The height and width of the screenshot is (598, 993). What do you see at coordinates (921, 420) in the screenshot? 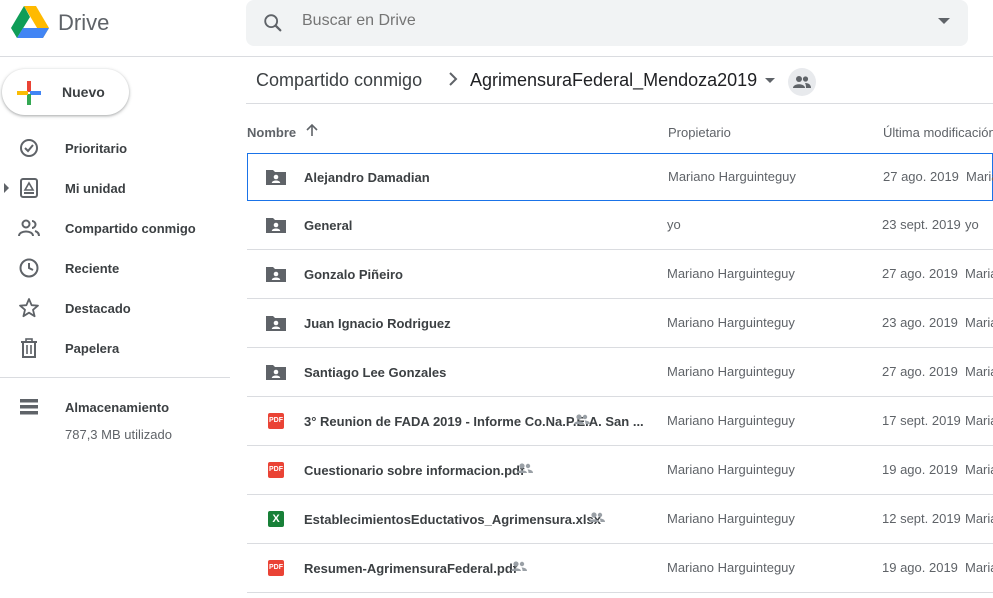
I see `file-modified-date: 17 sept. 2019` at bounding box center [921, 420].